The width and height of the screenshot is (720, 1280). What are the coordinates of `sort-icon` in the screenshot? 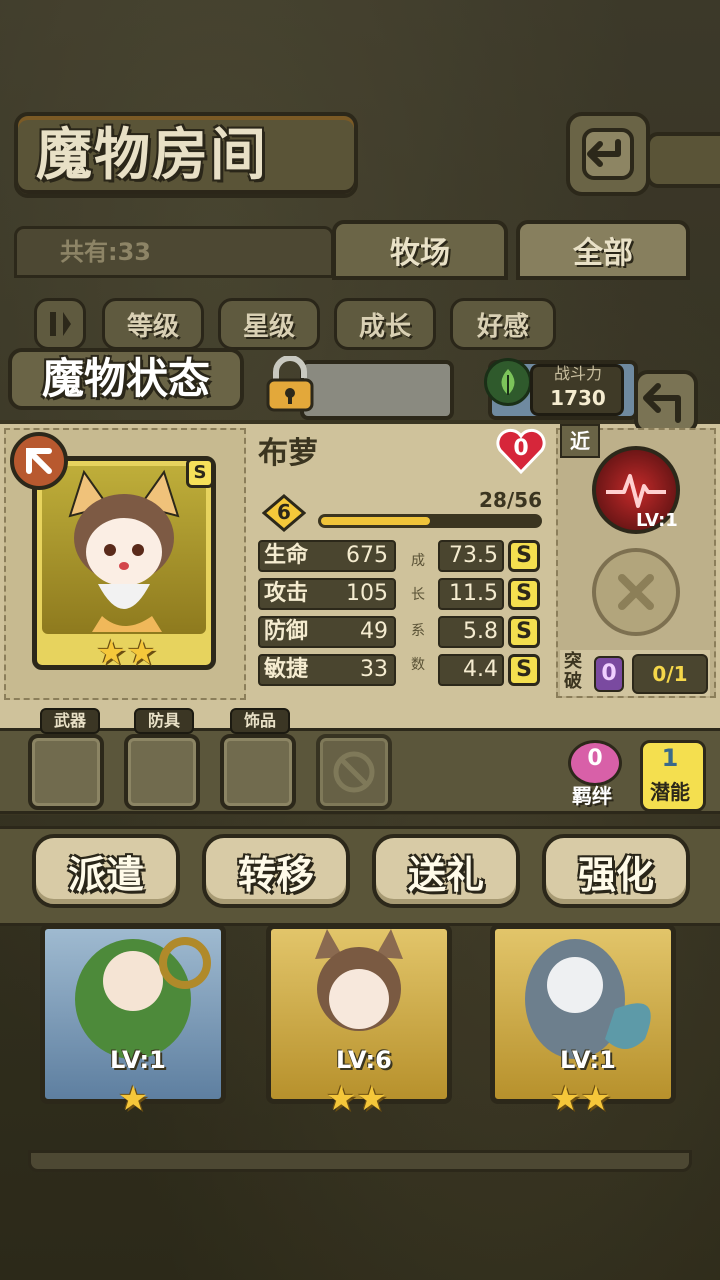 It's located at (60, 324).